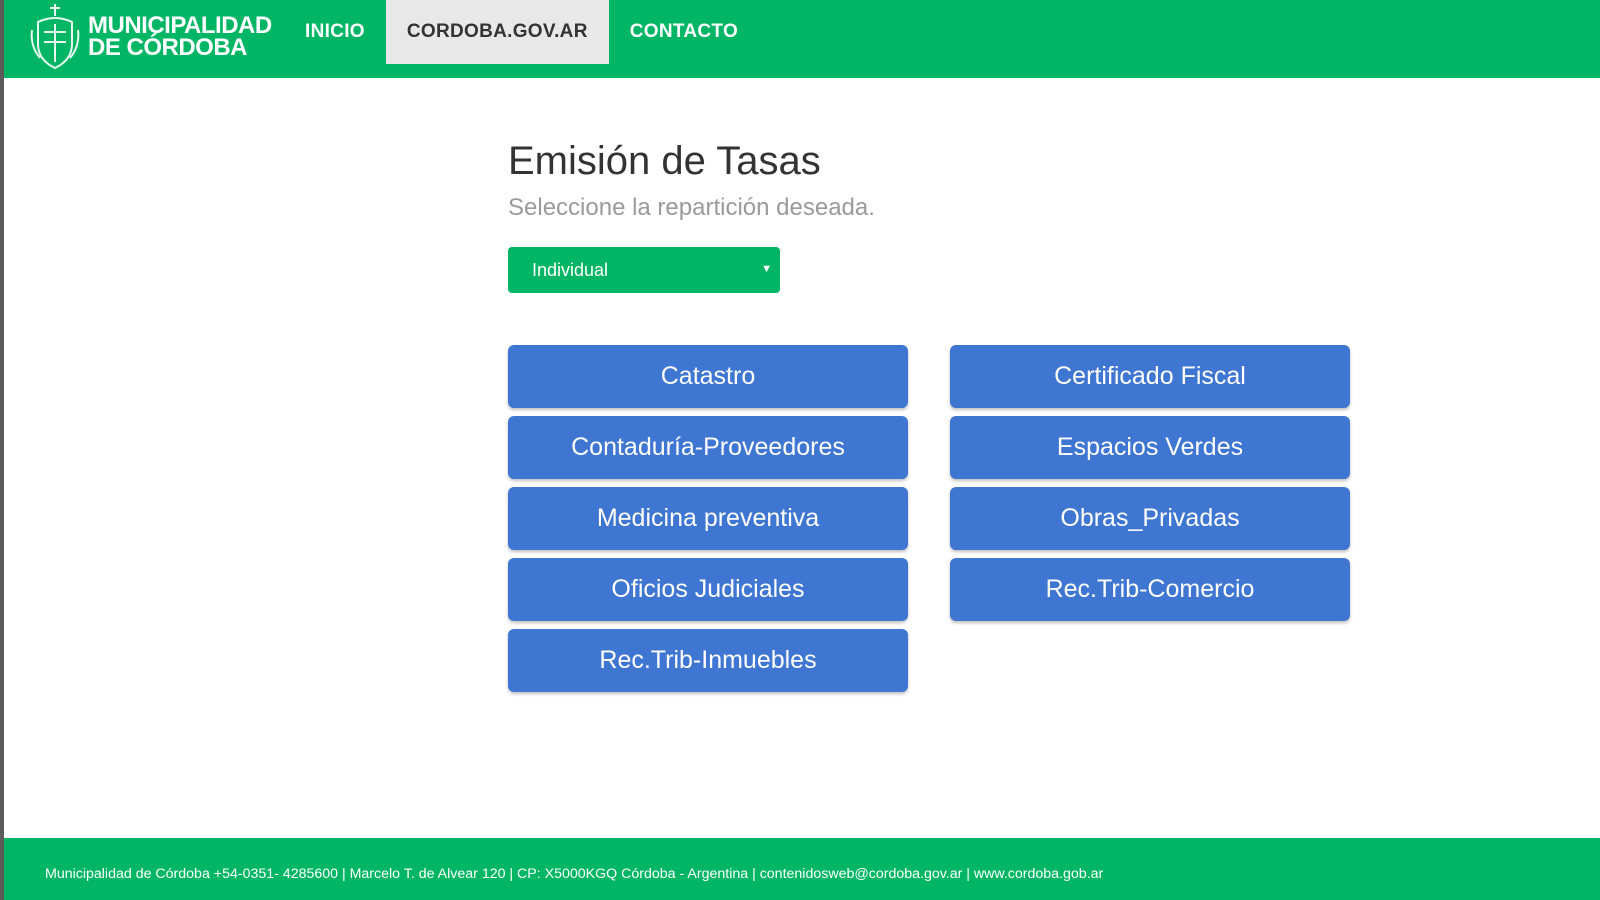  What do you see at coordinates (1150, 447) in the screenshot?
I see `espacios-verdes-button: Espacios Verdes` at bounding box center [1150, 447].